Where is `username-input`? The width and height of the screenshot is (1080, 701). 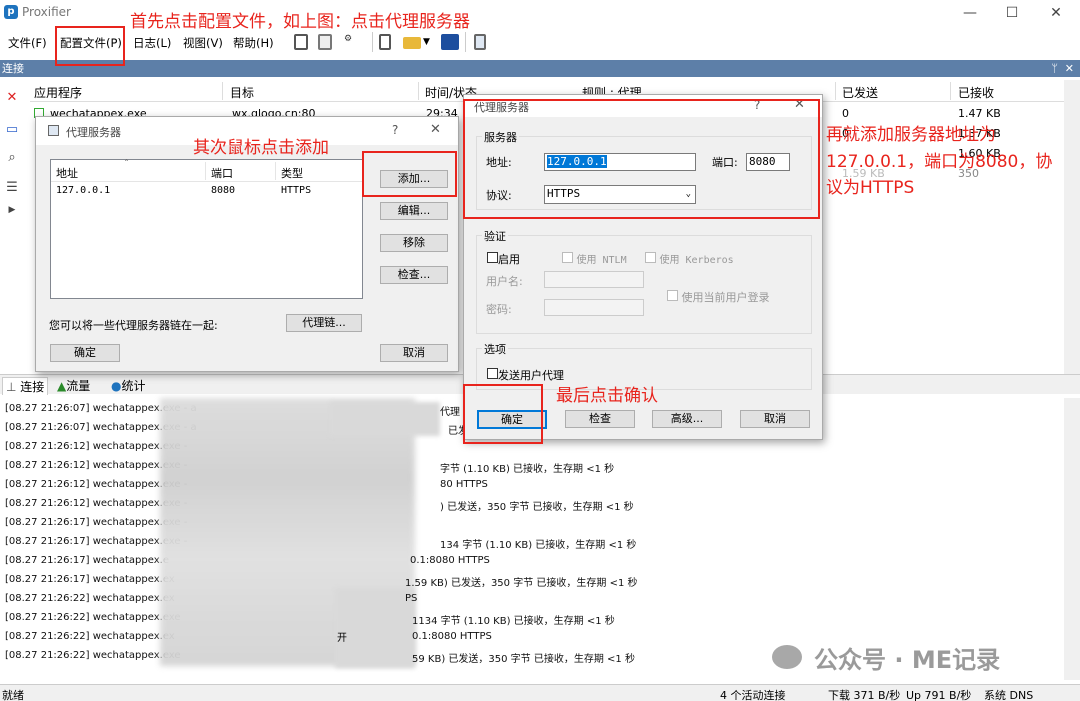 username-input is located at coordinates (594, 279).